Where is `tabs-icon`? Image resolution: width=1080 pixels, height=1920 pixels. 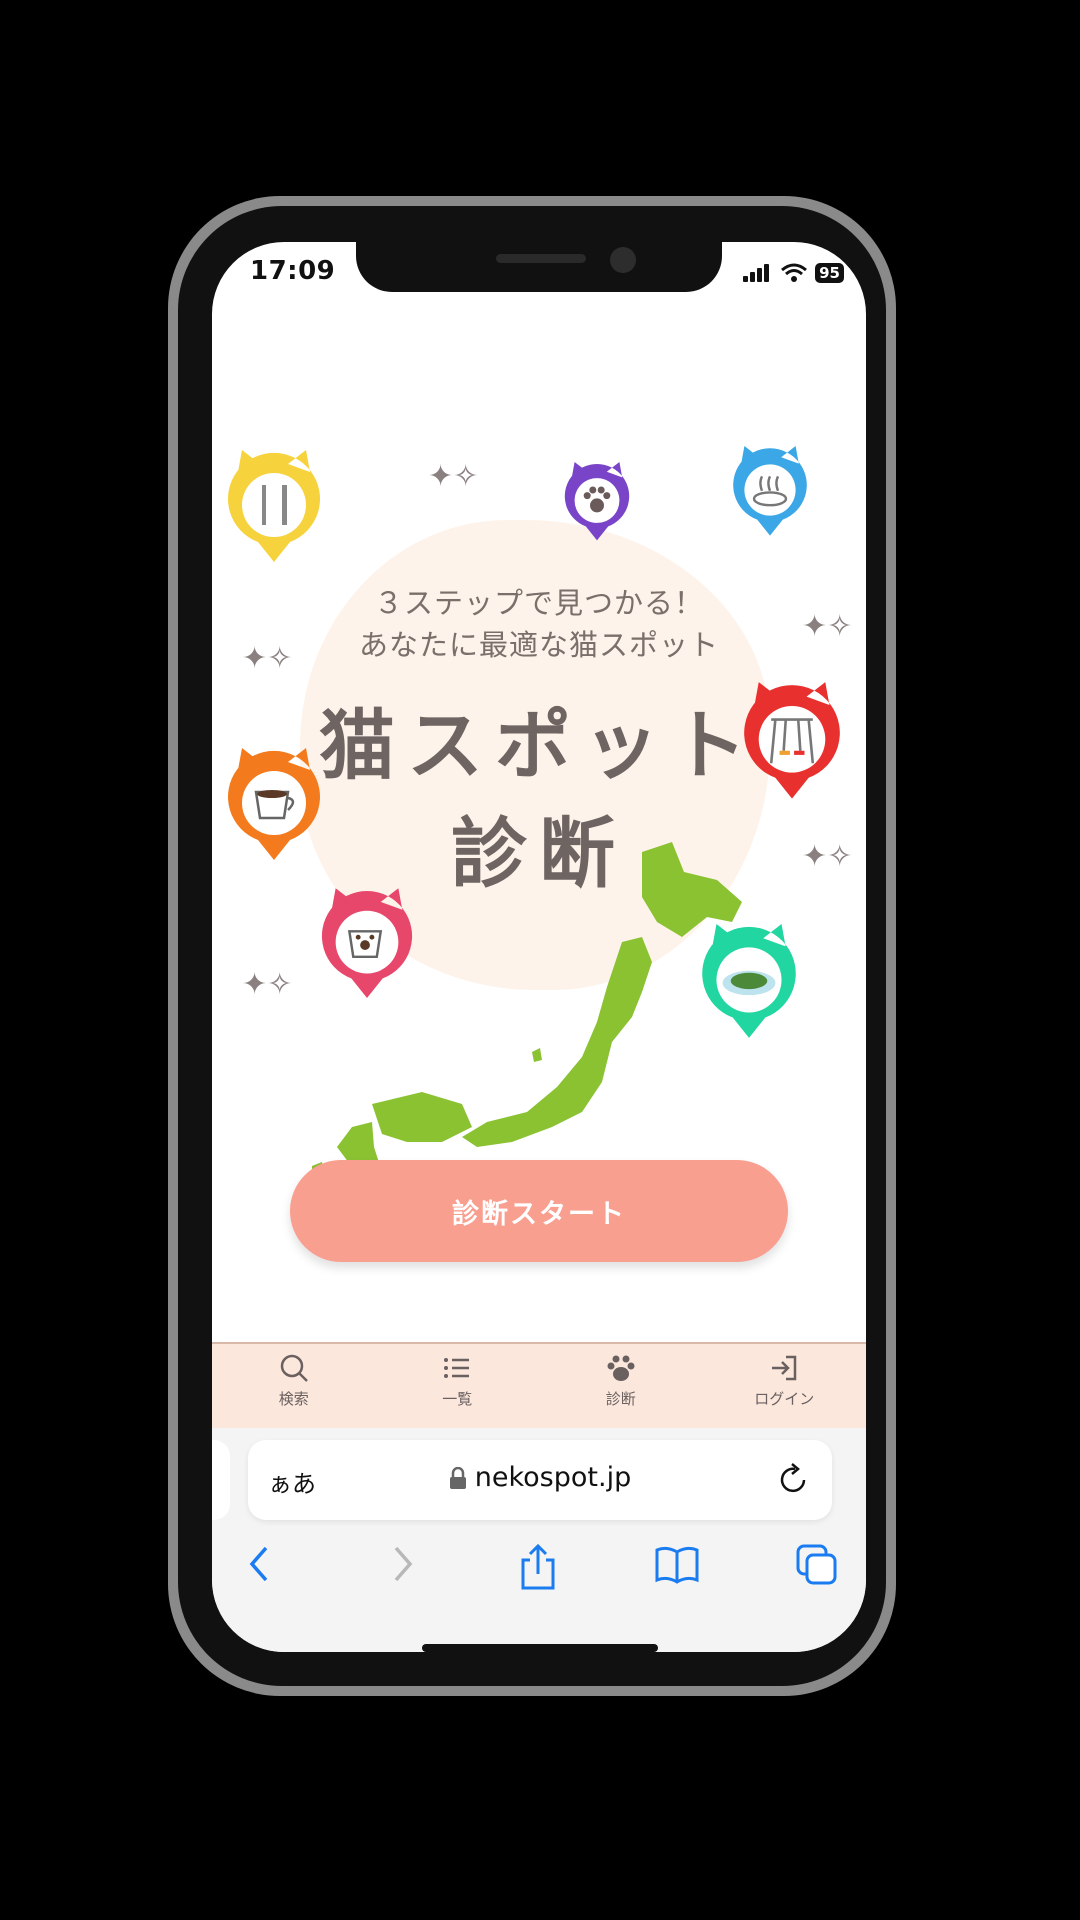
tabs-icon is located at coordinates (817, 1565).